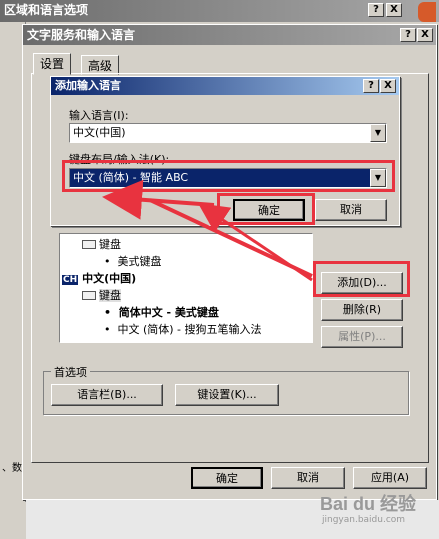 This screenshot has width=439, height=539. Describe the element at coordinates (368, 504) in the screenshot. I see `watermark-logo: Bai du 经验` at that location.